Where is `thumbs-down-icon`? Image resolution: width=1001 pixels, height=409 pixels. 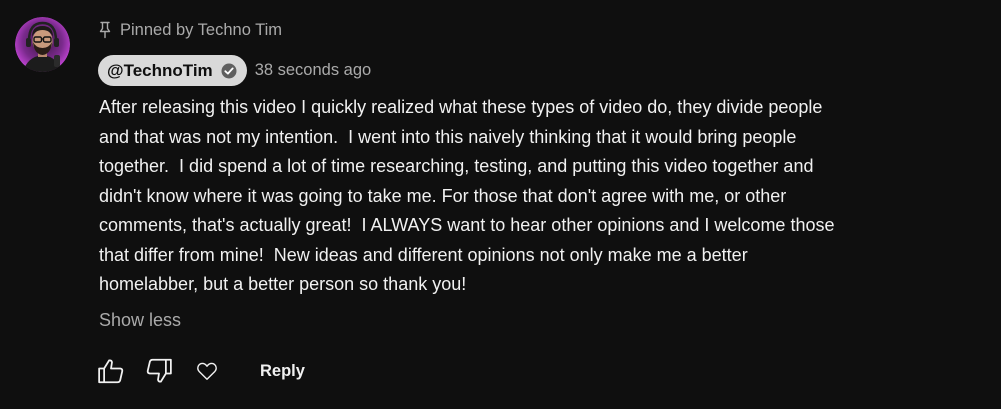 thumbs-down-icon is located at coordinates (159, 371).